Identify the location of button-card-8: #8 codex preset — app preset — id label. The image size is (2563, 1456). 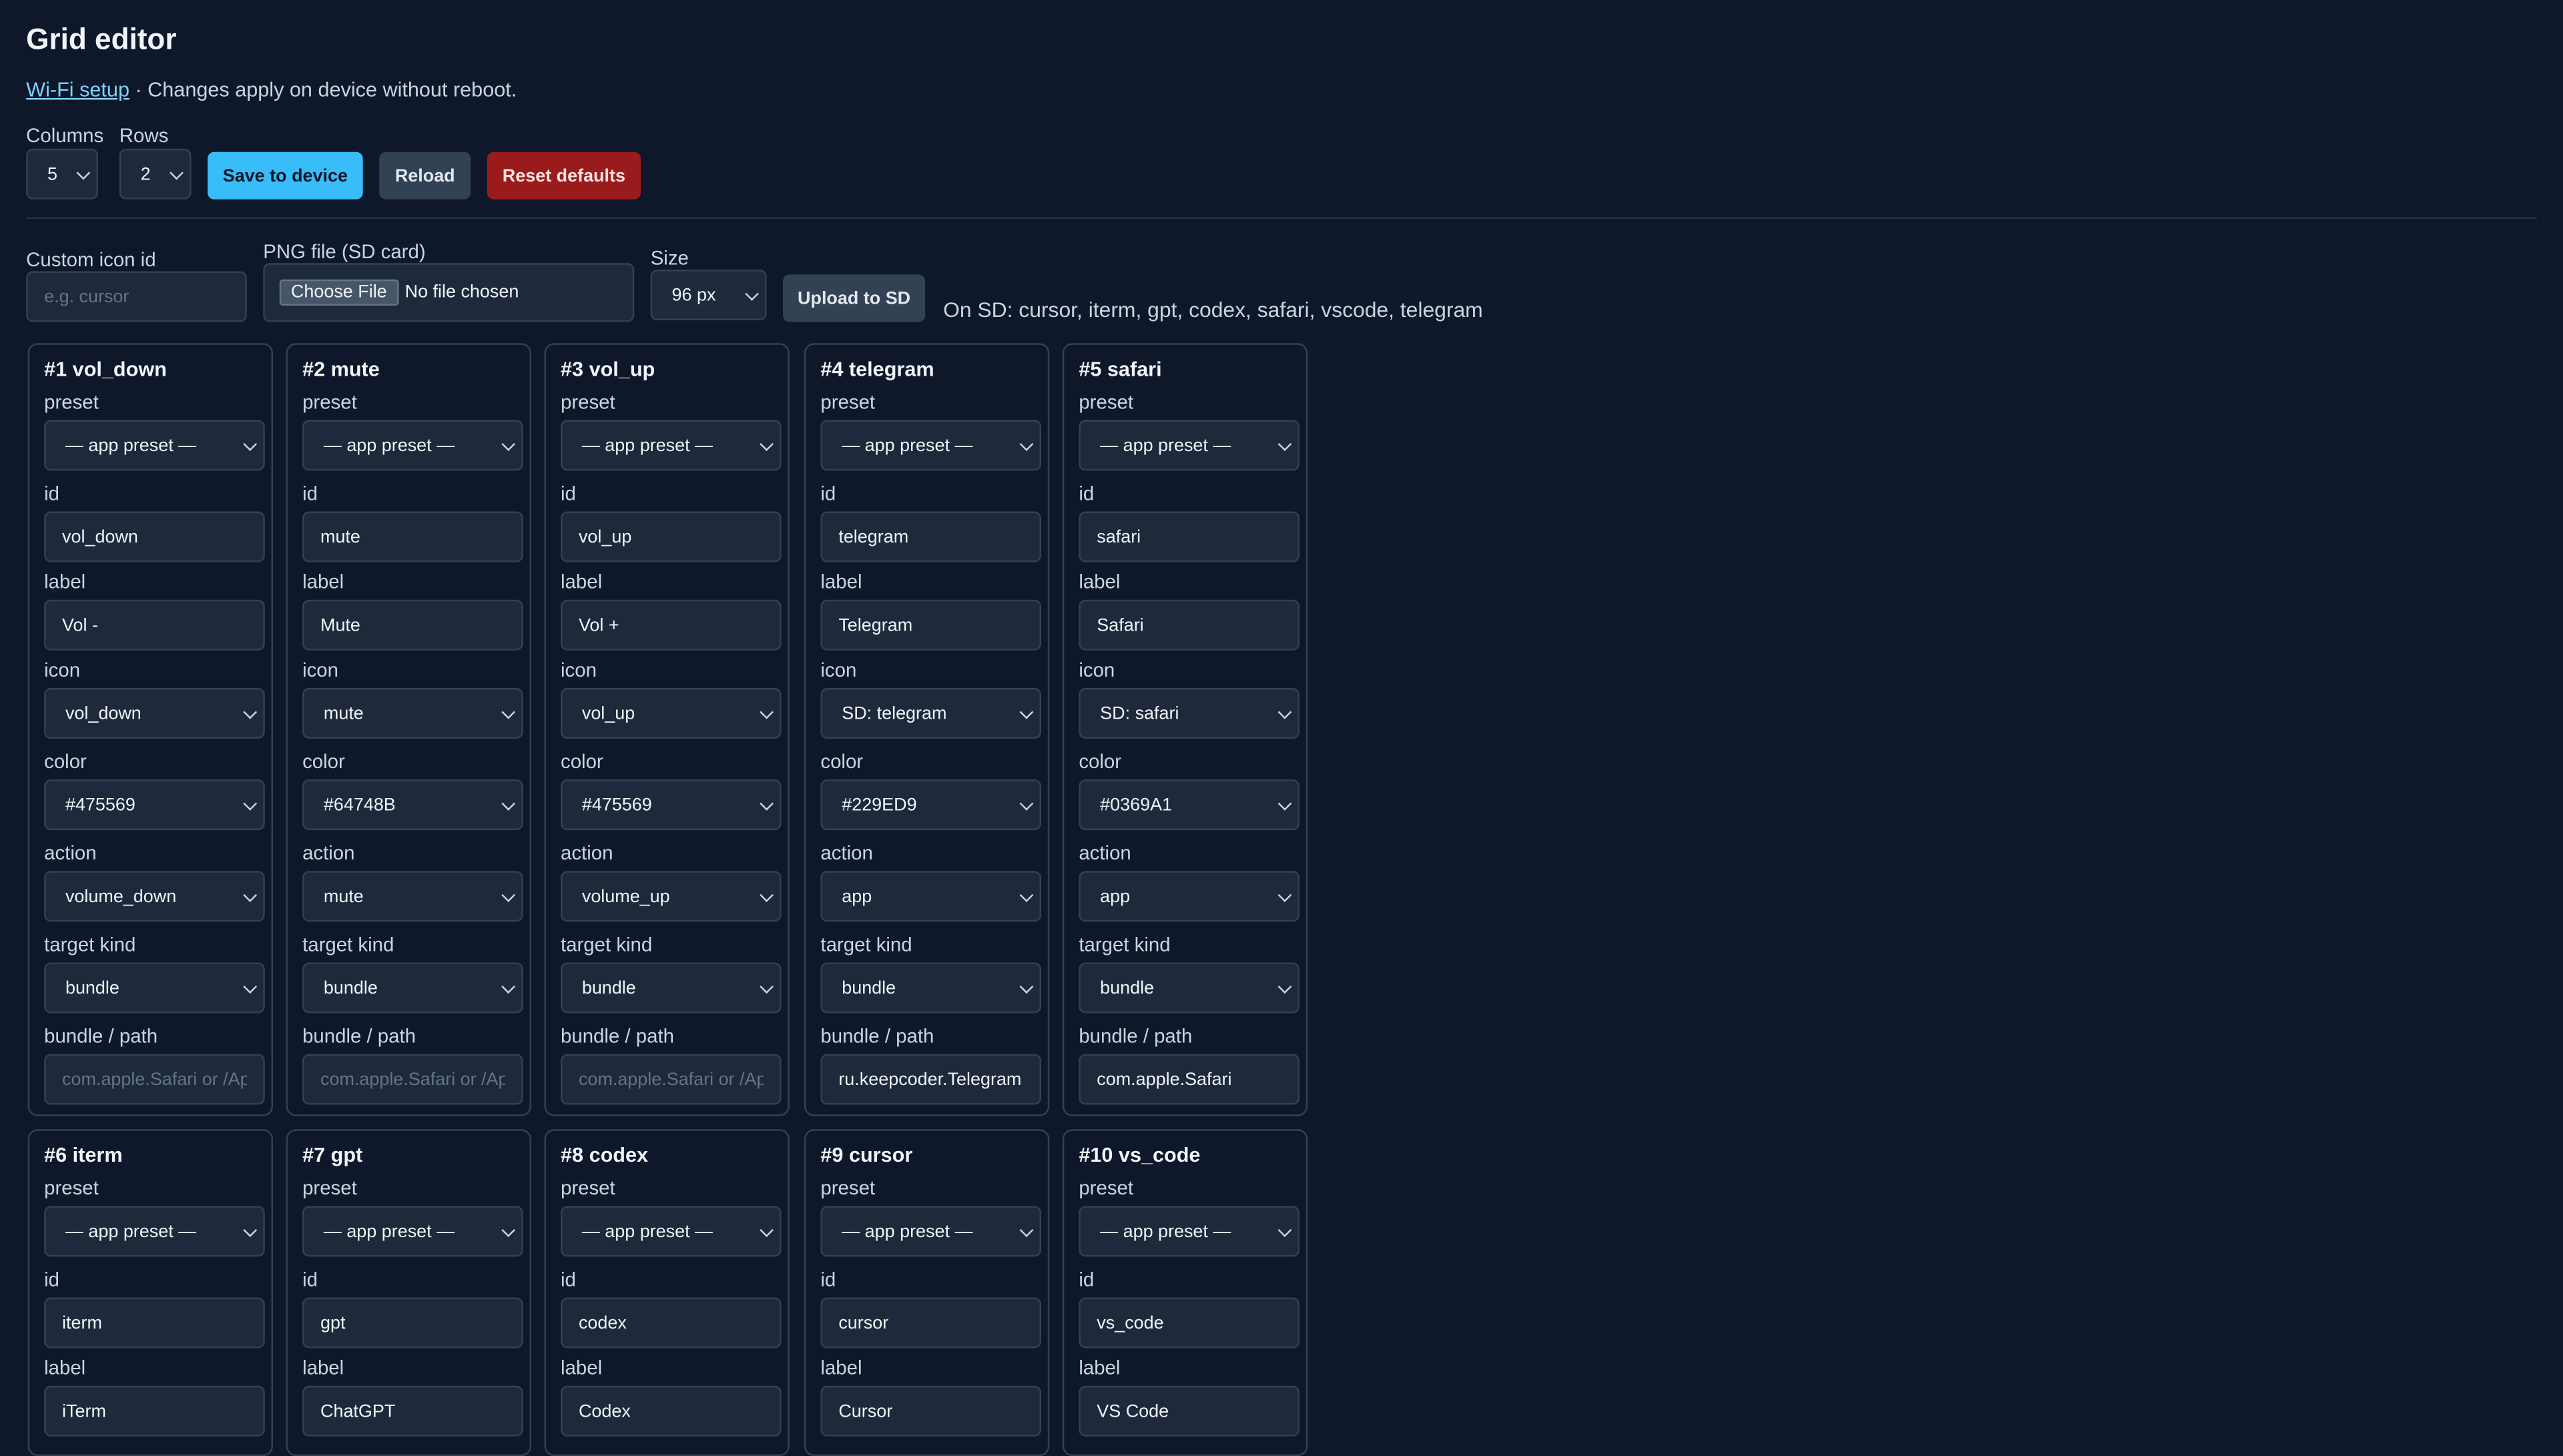
(667, 1292).